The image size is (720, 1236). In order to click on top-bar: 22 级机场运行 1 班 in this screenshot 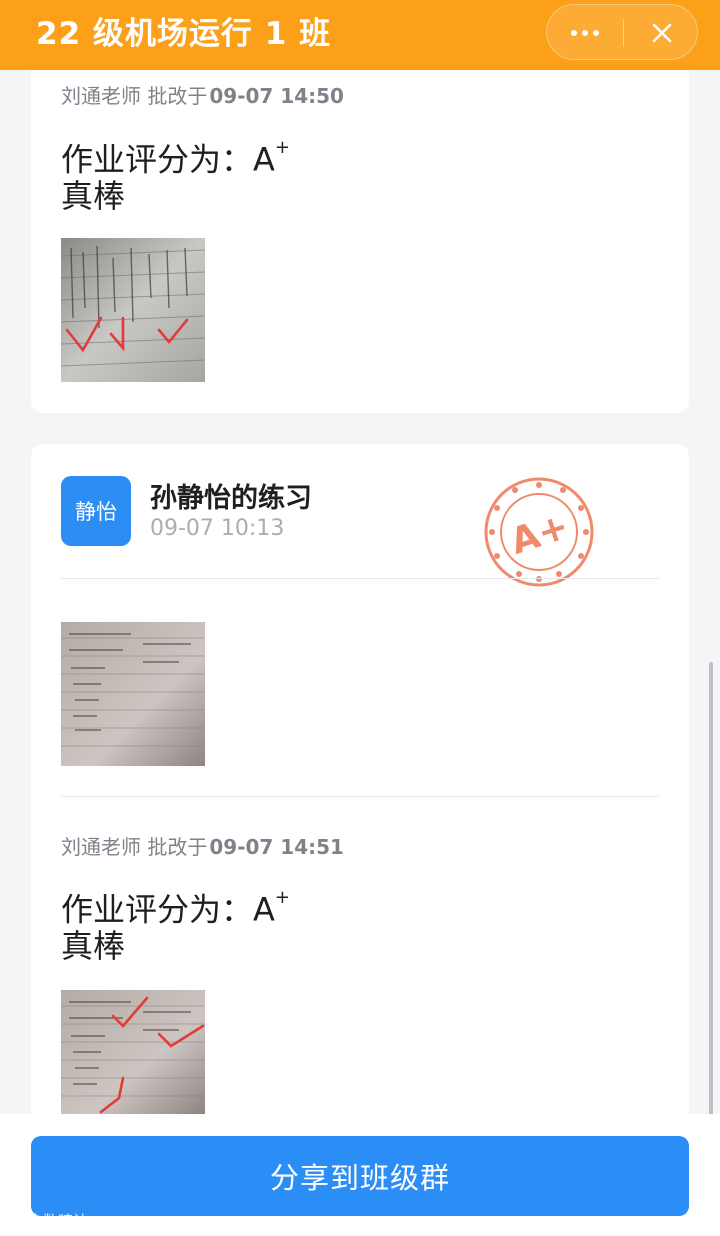, I will do `click(360, 35)`.